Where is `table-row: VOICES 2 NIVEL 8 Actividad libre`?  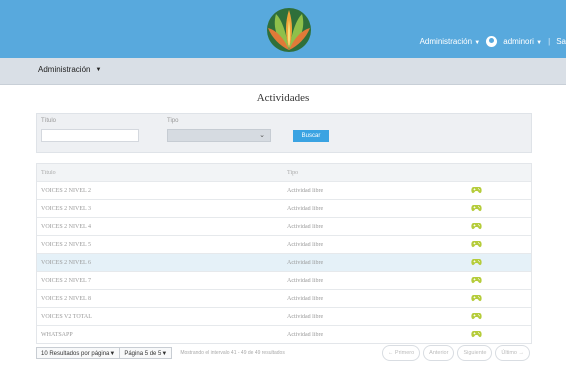 table-row: VOICES 2 NIVEL 8 Actividad libre is located at coordinates (284, 298).